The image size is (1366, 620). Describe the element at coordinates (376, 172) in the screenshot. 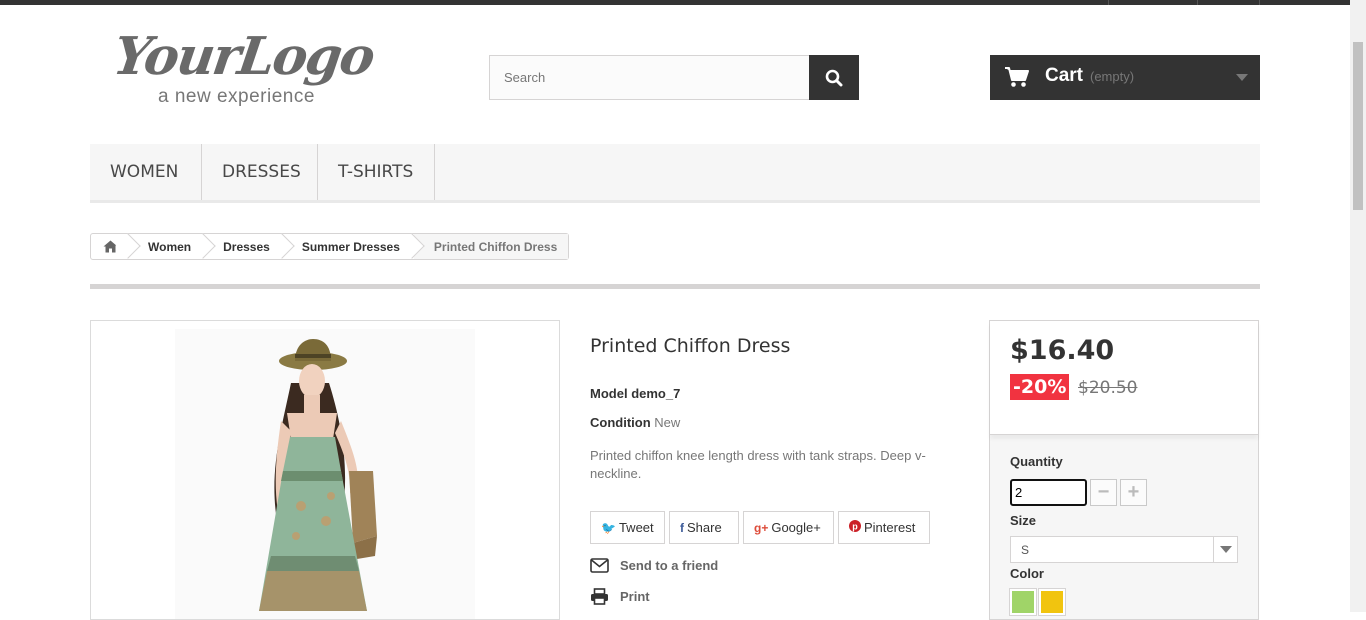

I see `menu-item-t-shirts: T-SHIRTS` at that location.